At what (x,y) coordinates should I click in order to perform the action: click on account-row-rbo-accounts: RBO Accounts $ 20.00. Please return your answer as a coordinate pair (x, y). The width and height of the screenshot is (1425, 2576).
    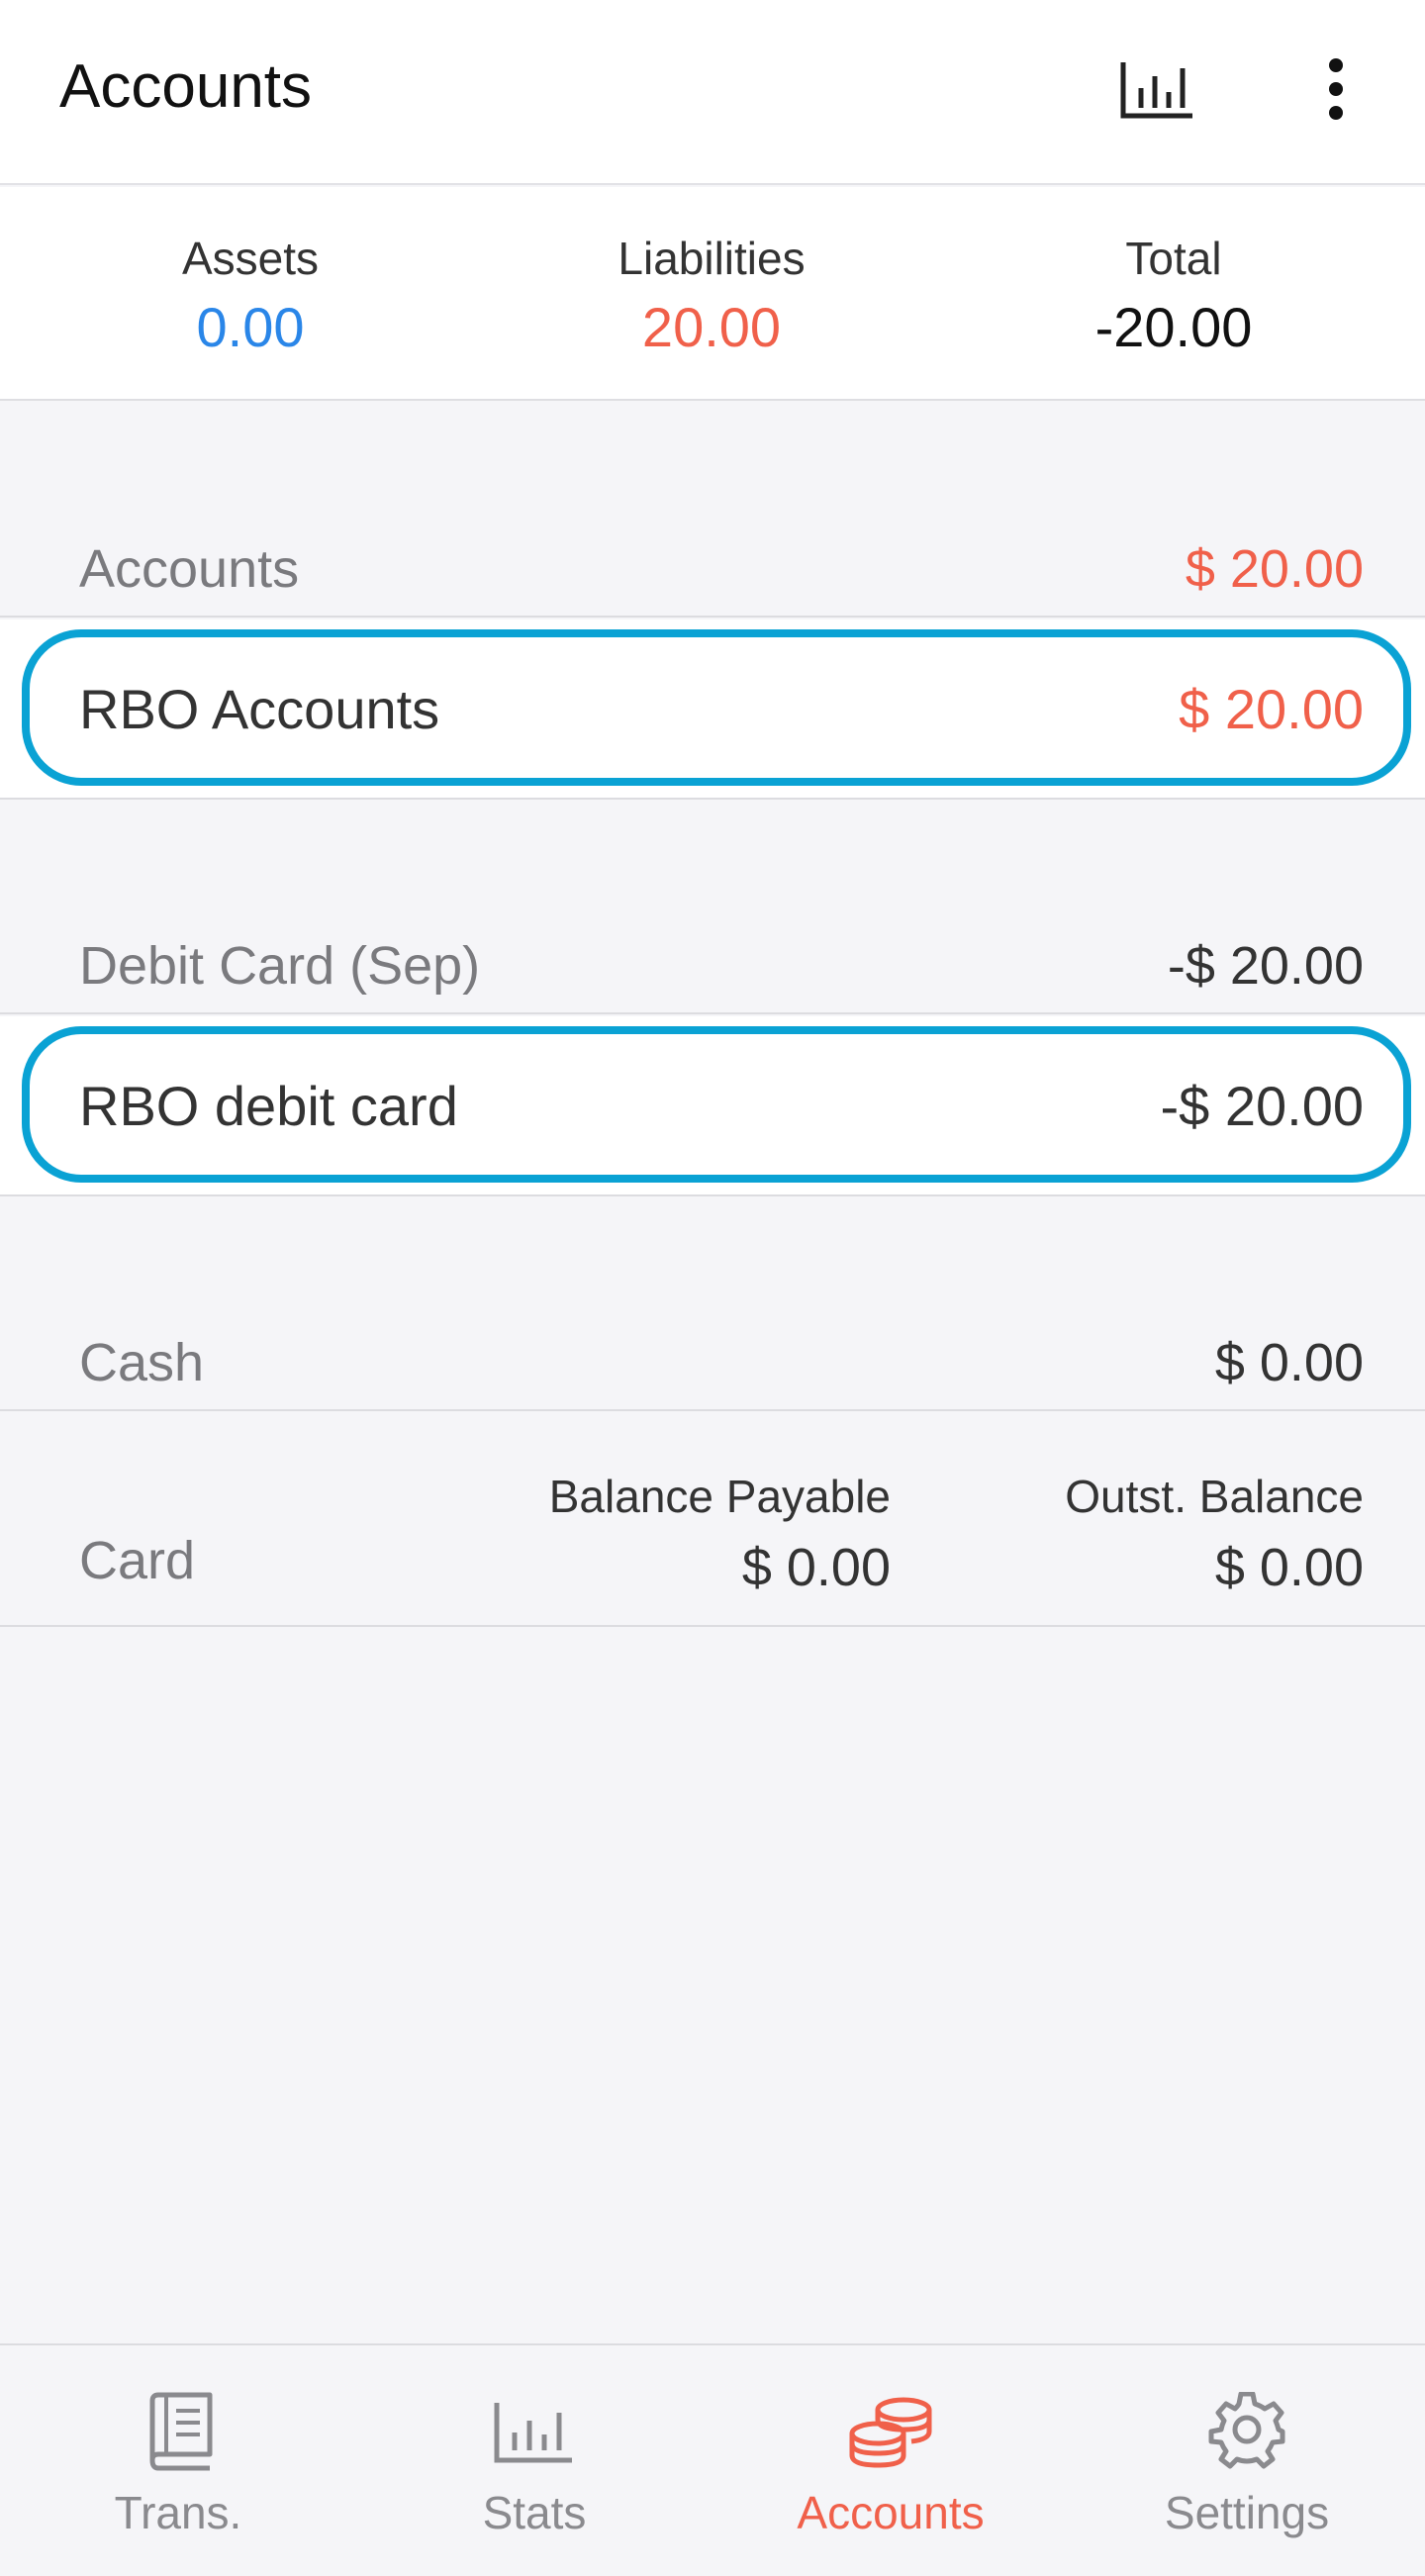
    Looking at the image, I should click on (712, 710).